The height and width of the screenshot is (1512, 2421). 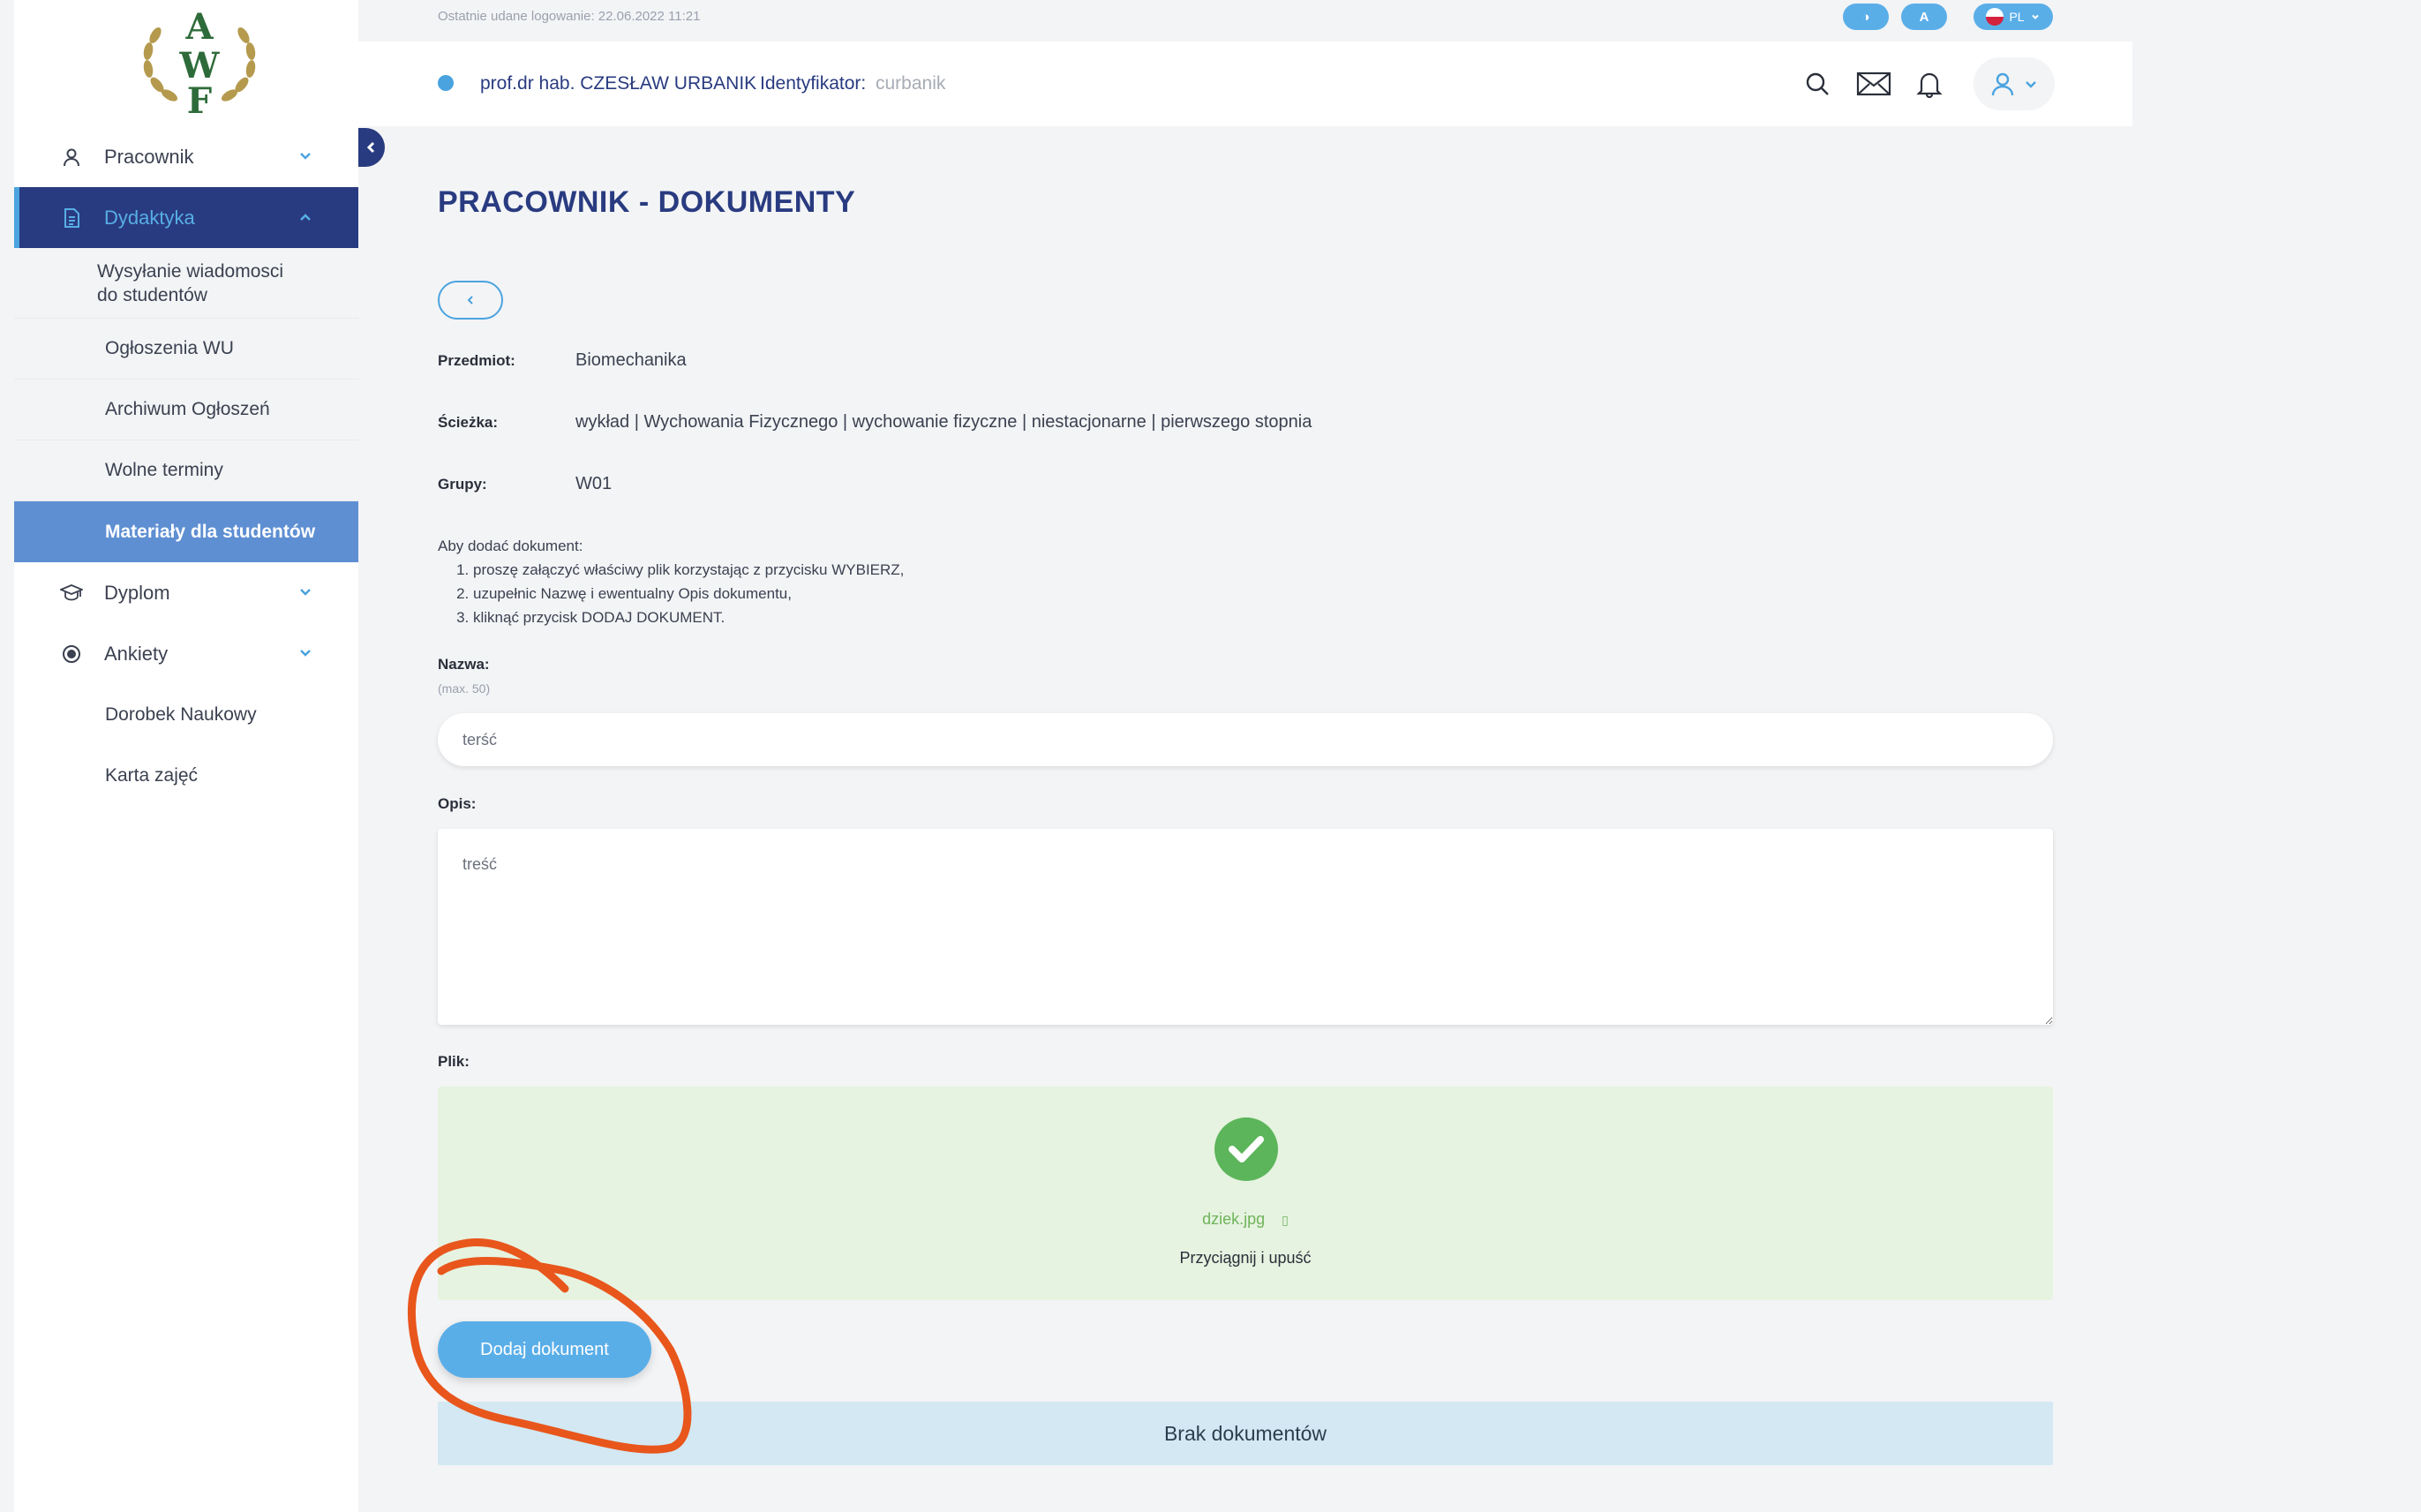 What do you see at coordinates (813, 83) in the screenshot?
I see `identifier-label: Identyfikator:` at bounding box center [813, 83].